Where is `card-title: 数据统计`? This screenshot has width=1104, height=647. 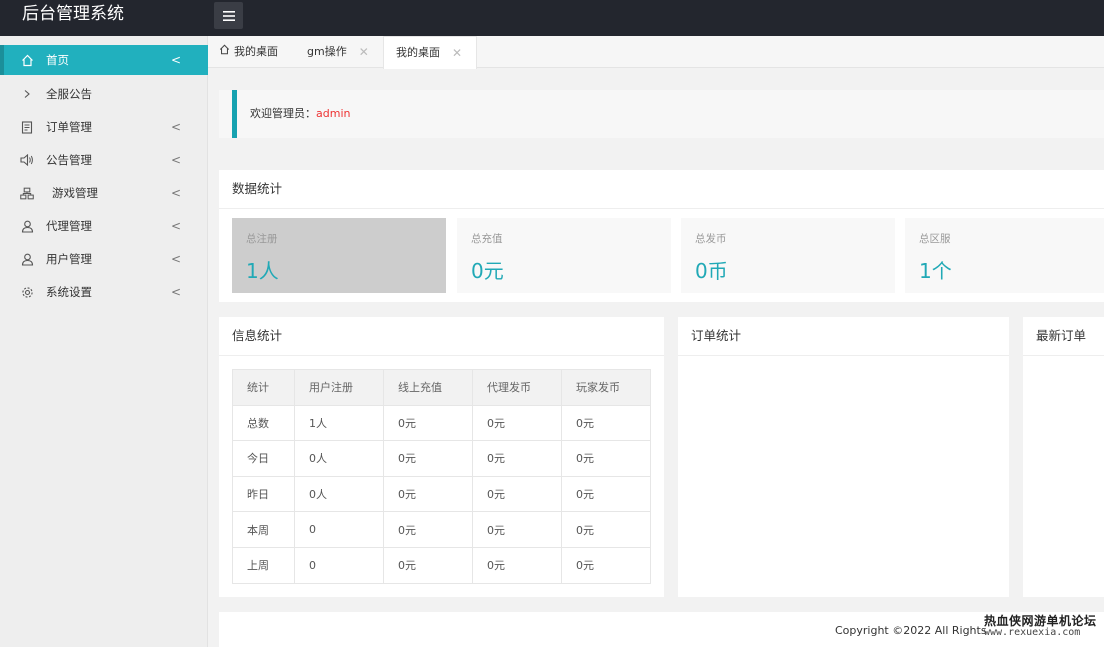 card-title: 数据统计 is located at coordinates (257, 188).